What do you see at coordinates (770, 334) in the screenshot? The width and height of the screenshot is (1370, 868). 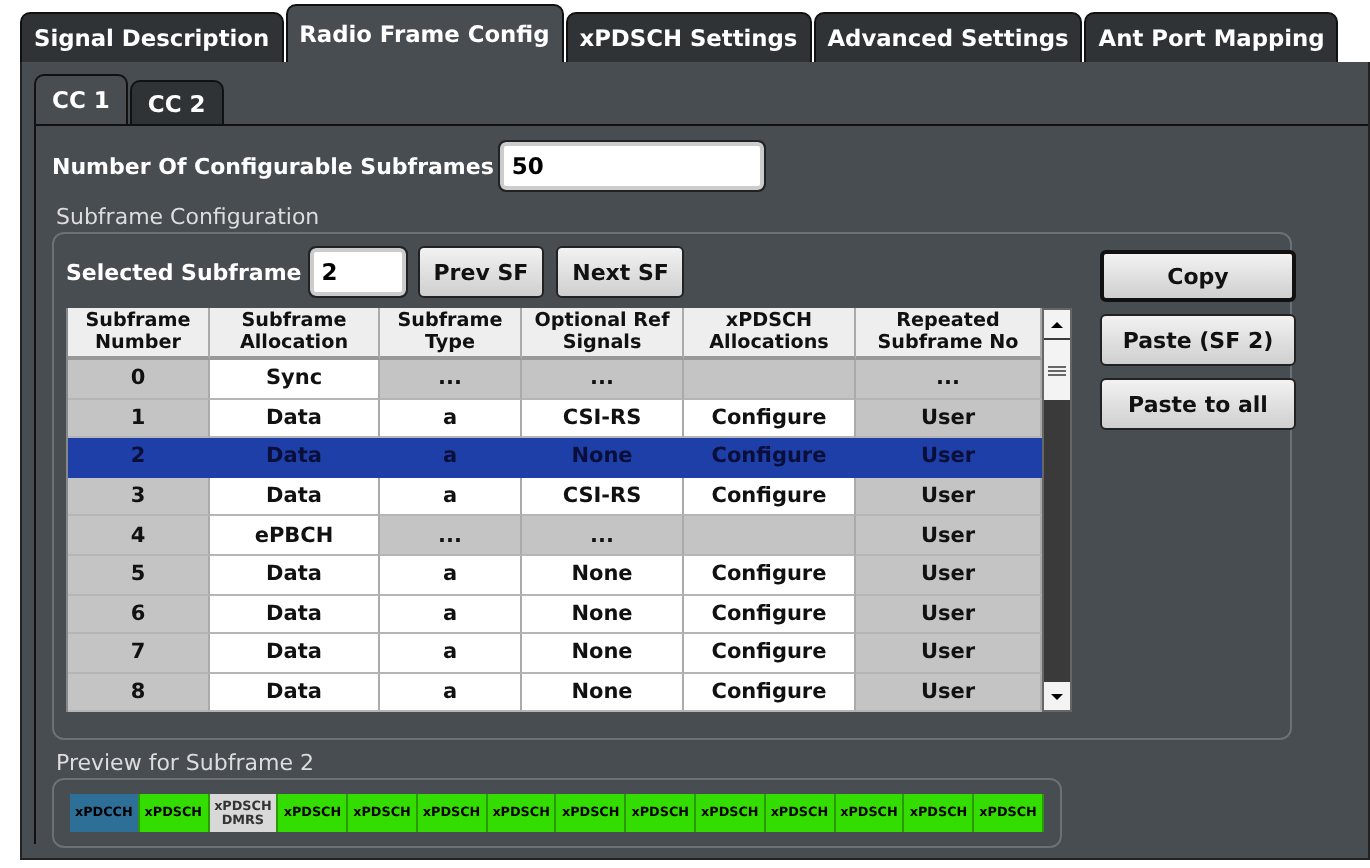 I see `column-header: xPDSCH Allocations` at bounding box center [770, 334].